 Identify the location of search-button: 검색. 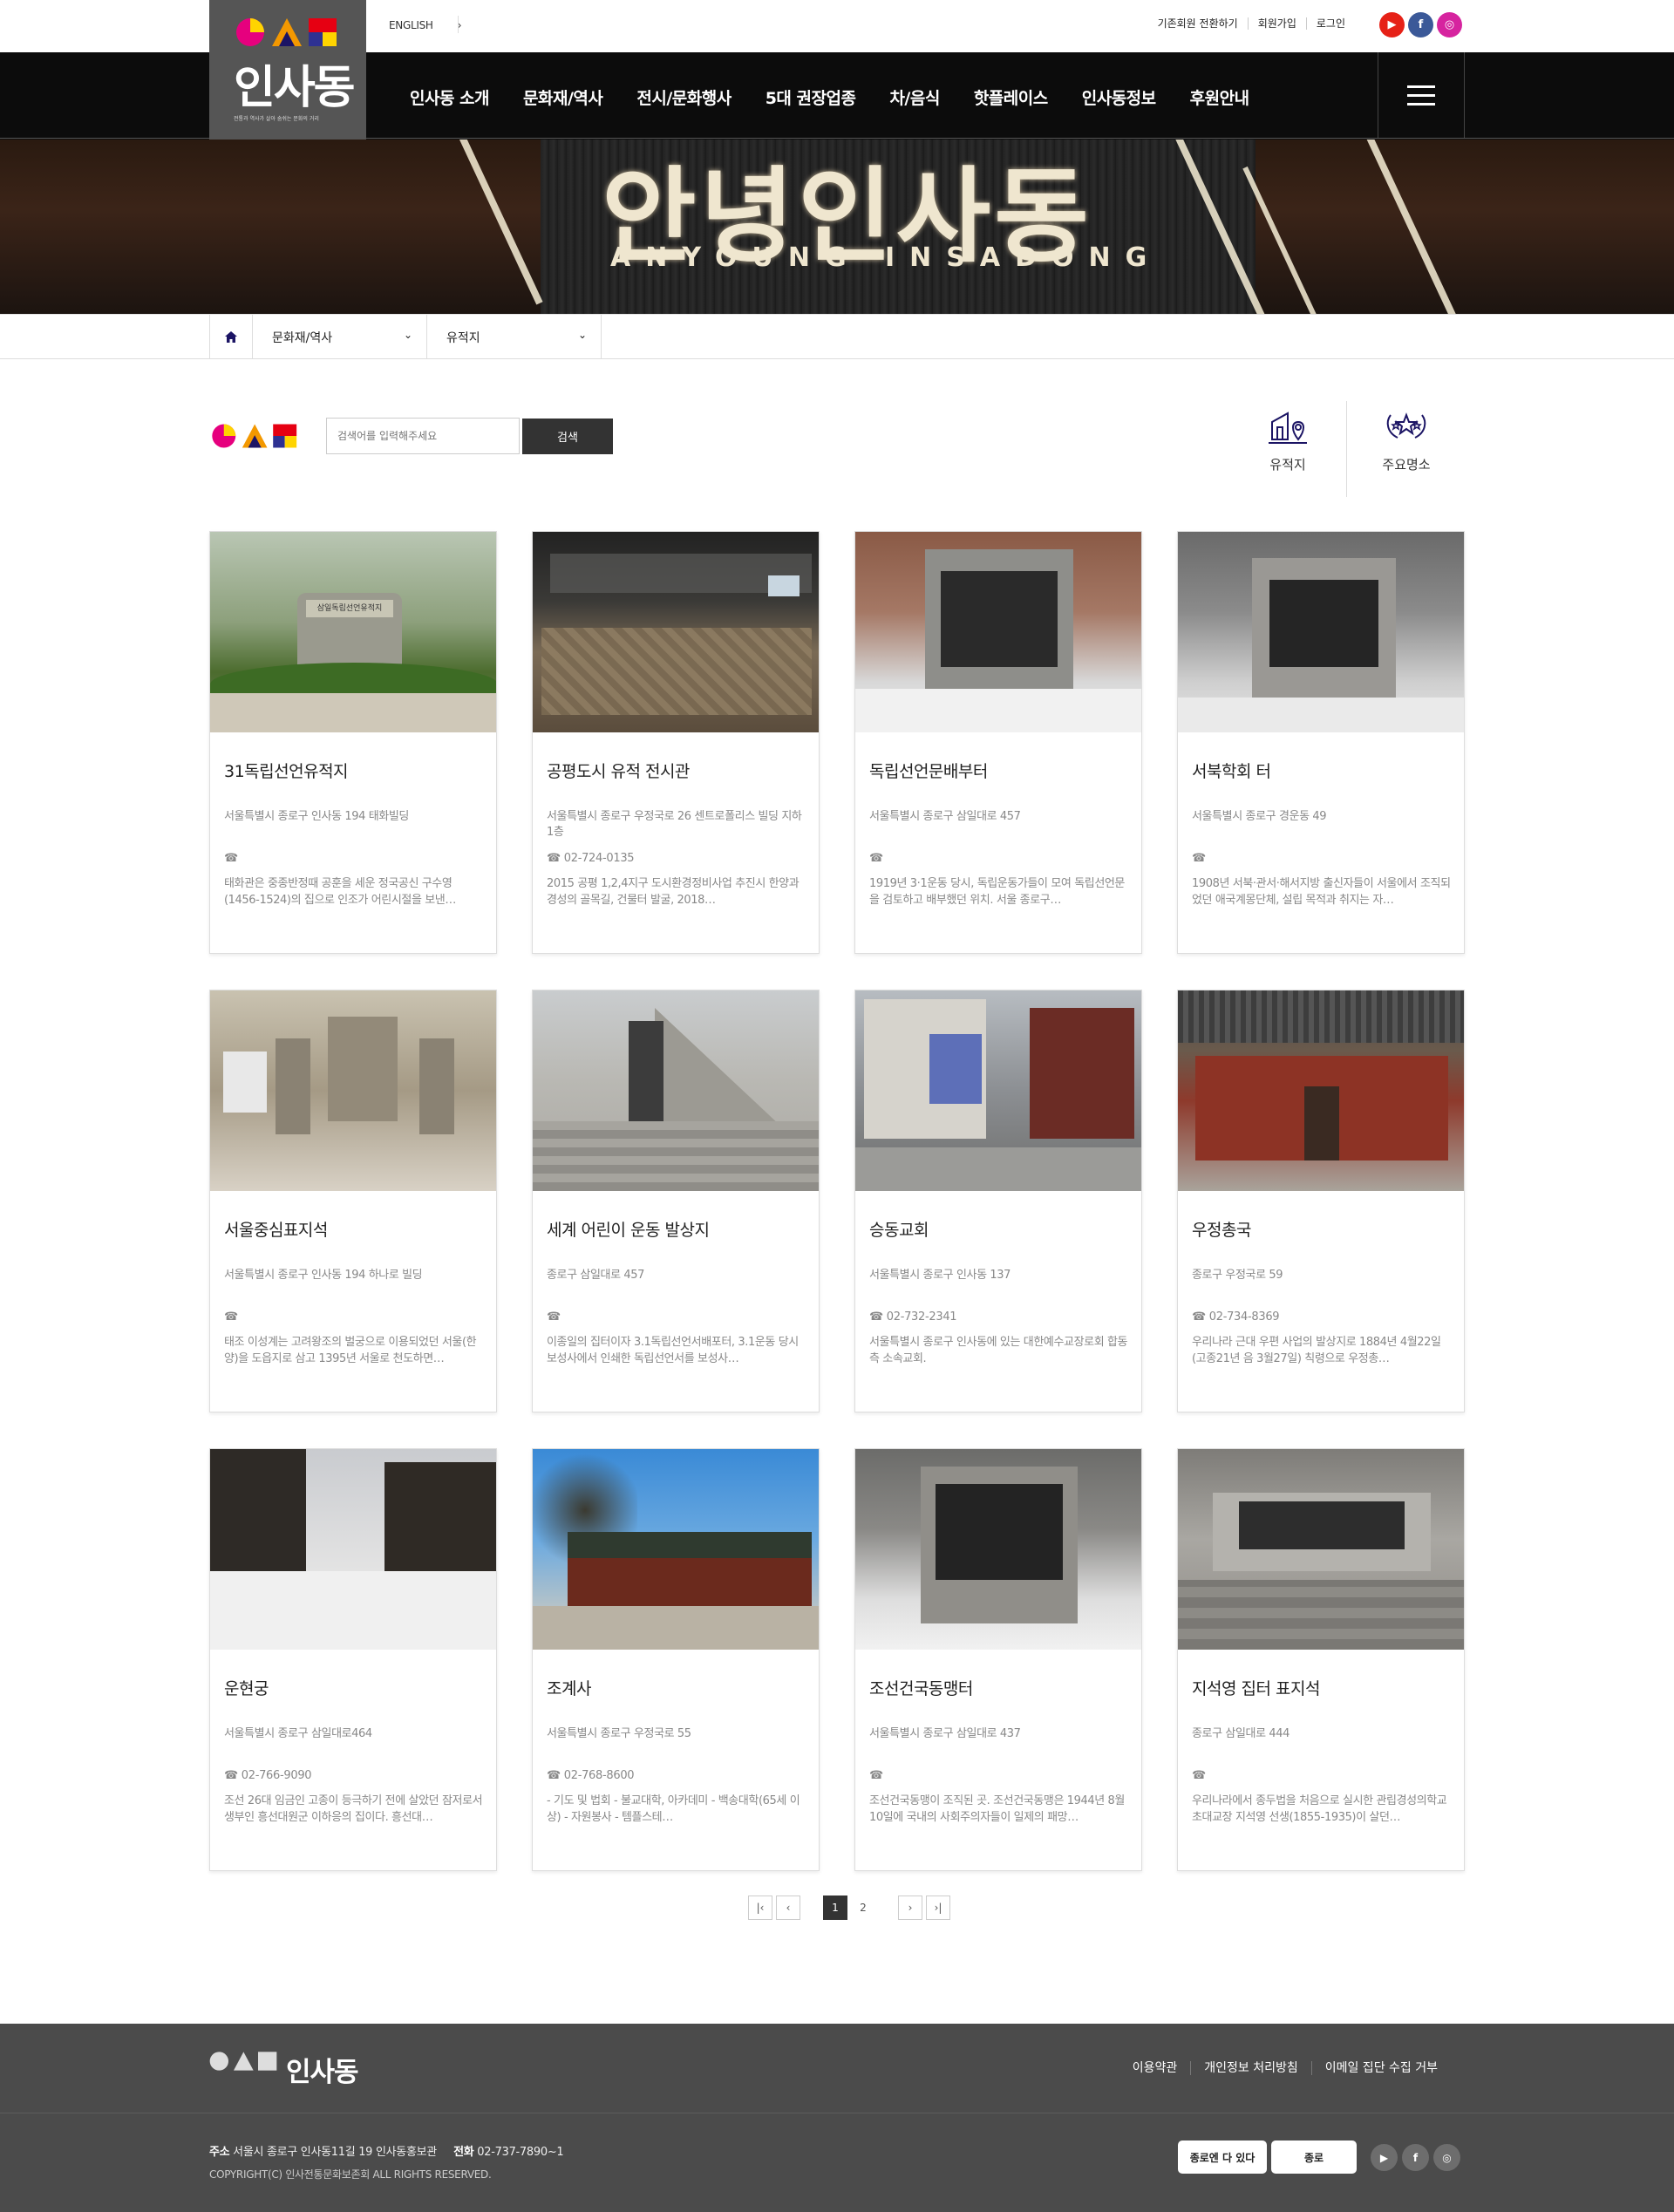
(567, 436).